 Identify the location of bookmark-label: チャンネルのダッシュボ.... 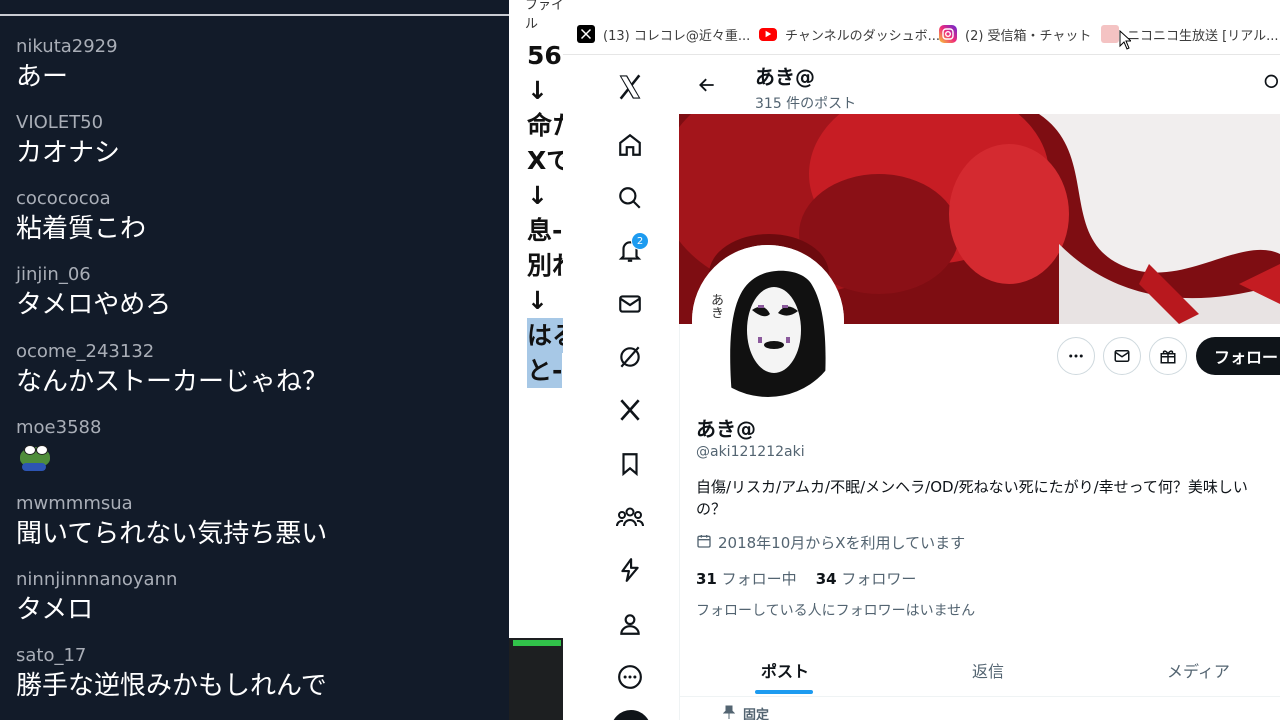
(863, 36).